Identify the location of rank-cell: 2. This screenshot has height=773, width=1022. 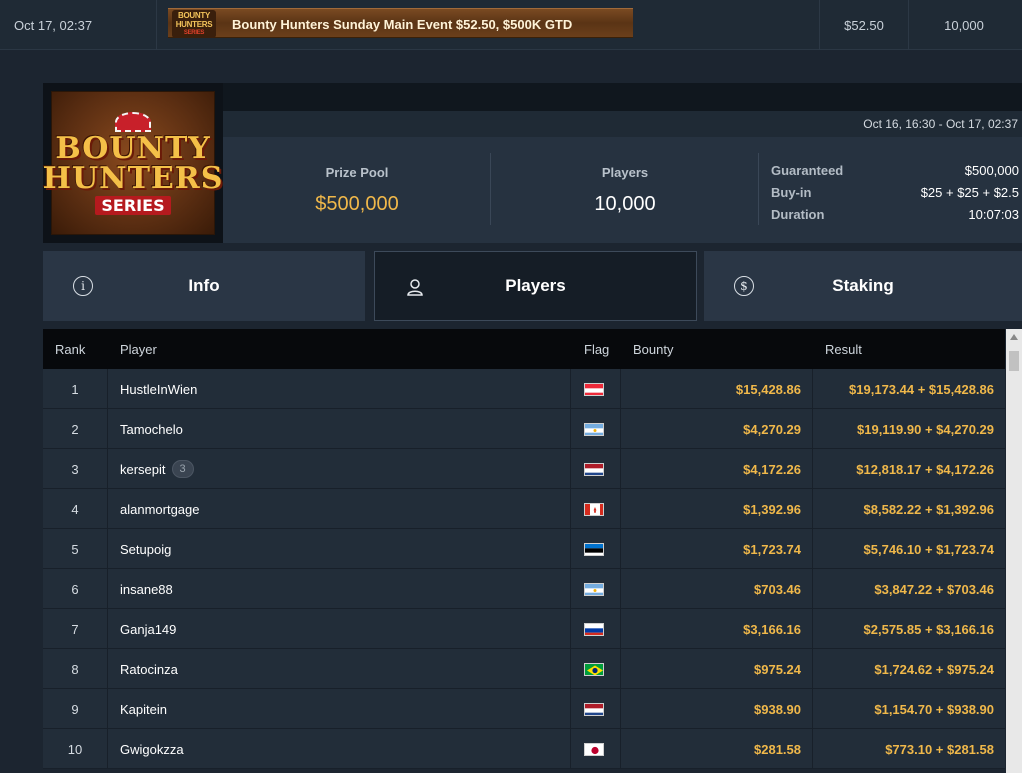
(75, 429).